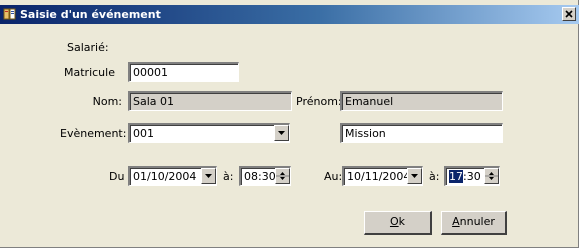  I want to click on prenom-label: Prénom:, so click(319, 101).